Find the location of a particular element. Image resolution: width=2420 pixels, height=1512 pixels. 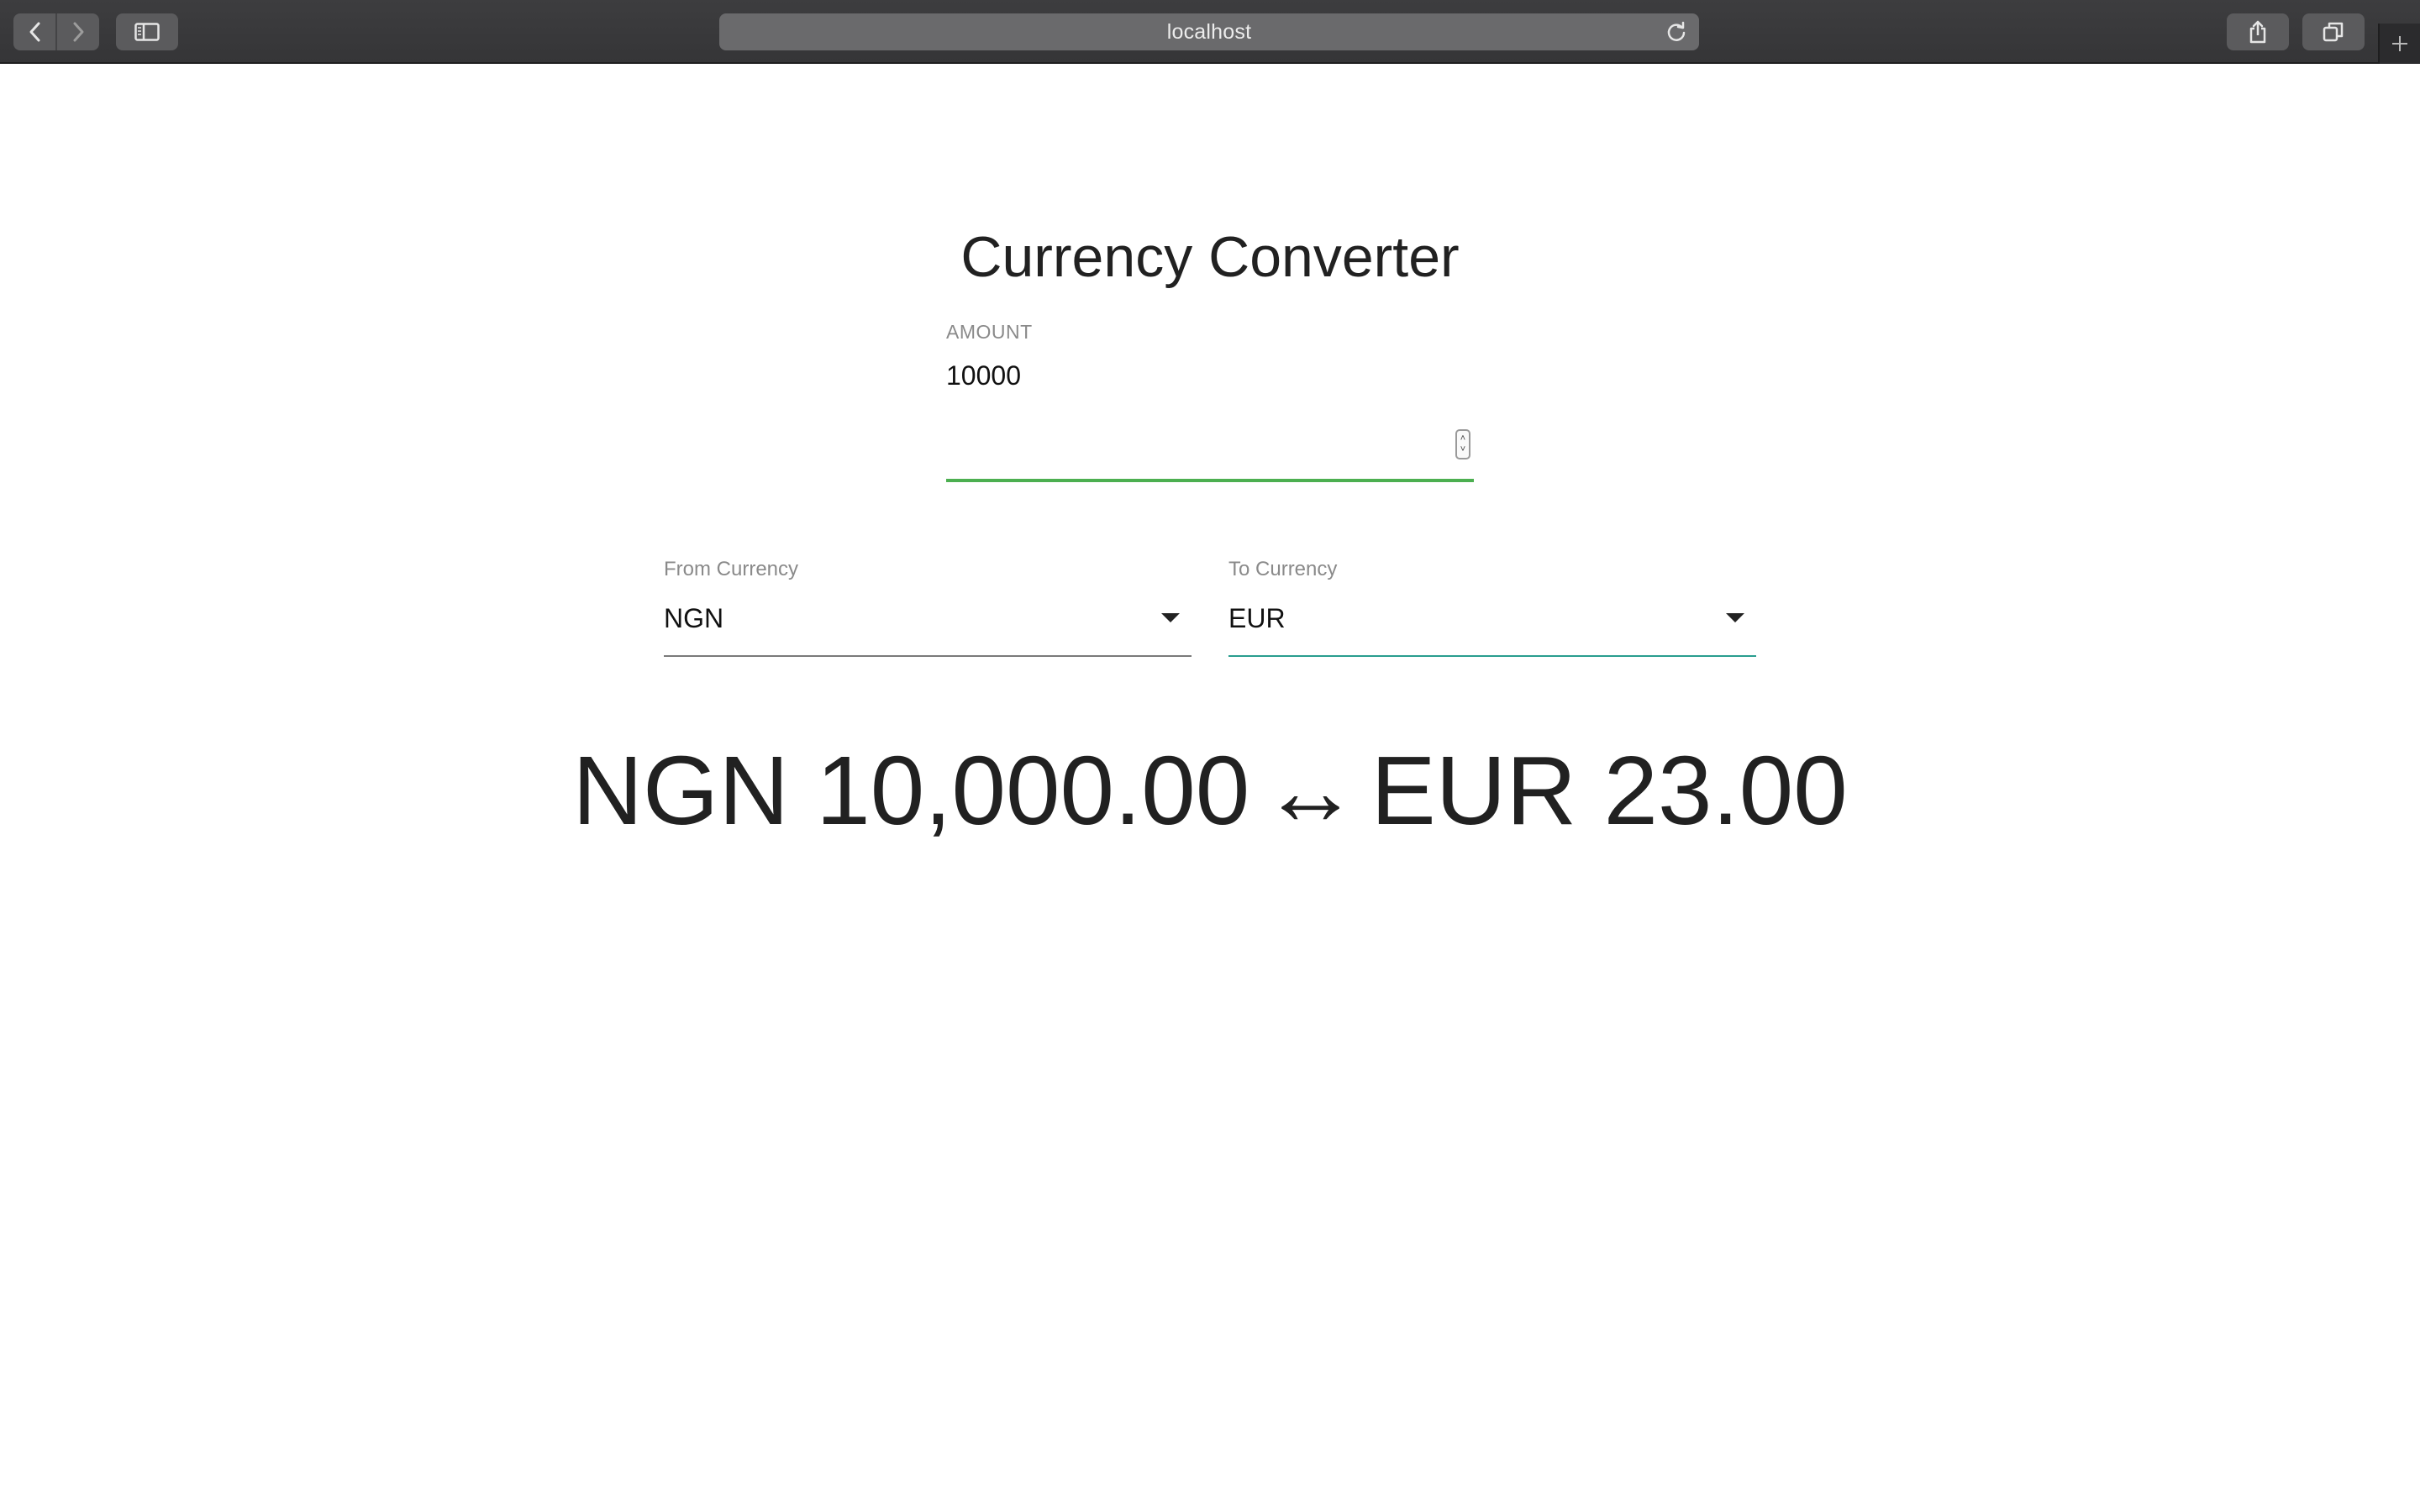

sidebar-toggle-button is located at coordinates (147, 31).